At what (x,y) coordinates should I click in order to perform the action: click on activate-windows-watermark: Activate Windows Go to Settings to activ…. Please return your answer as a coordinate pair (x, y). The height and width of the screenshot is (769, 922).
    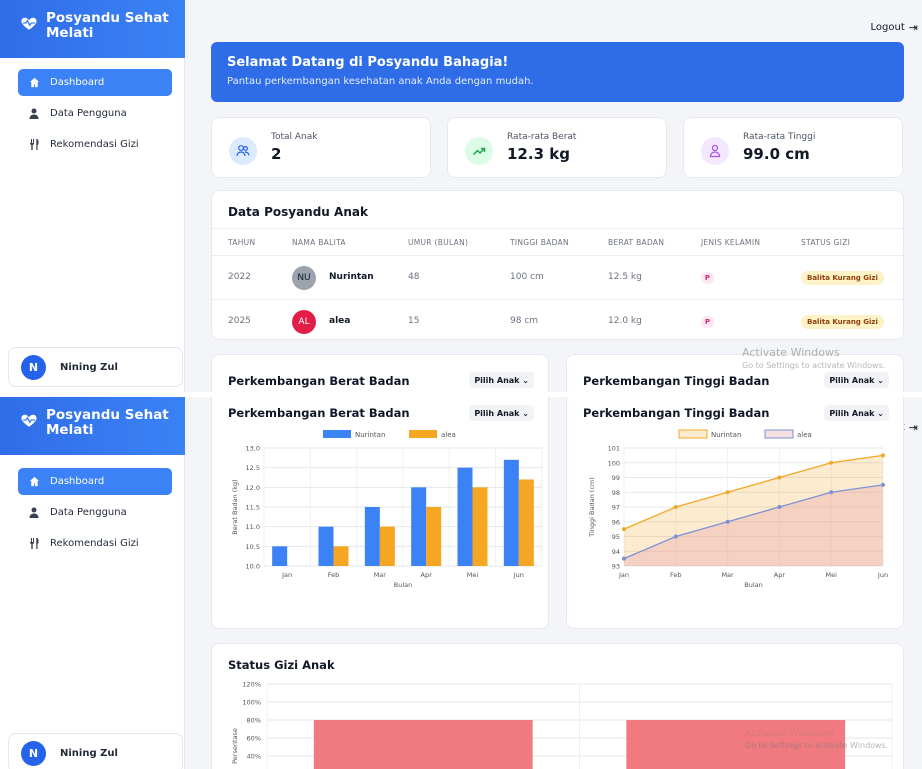
    Looking at the image, I should click on (813, 358).